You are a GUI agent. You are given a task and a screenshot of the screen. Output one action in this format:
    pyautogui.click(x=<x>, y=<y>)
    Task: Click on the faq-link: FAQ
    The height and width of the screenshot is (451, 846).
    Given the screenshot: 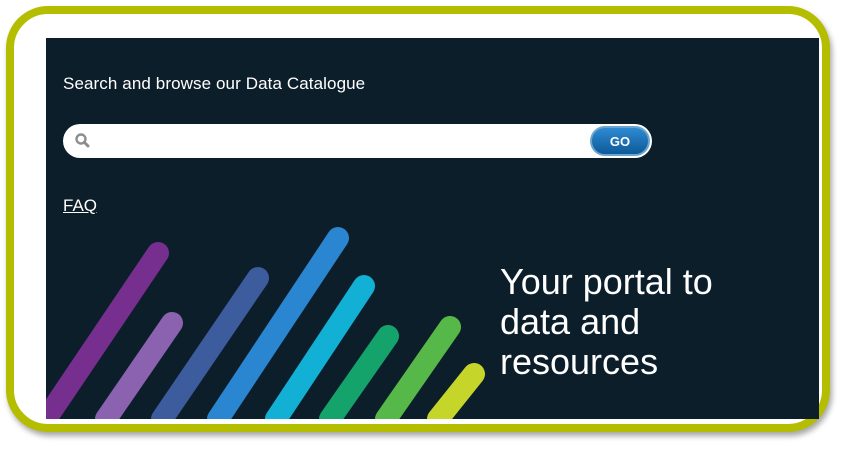 What is the action you would take?
    pyautogui.click(x=80, y=206)
    